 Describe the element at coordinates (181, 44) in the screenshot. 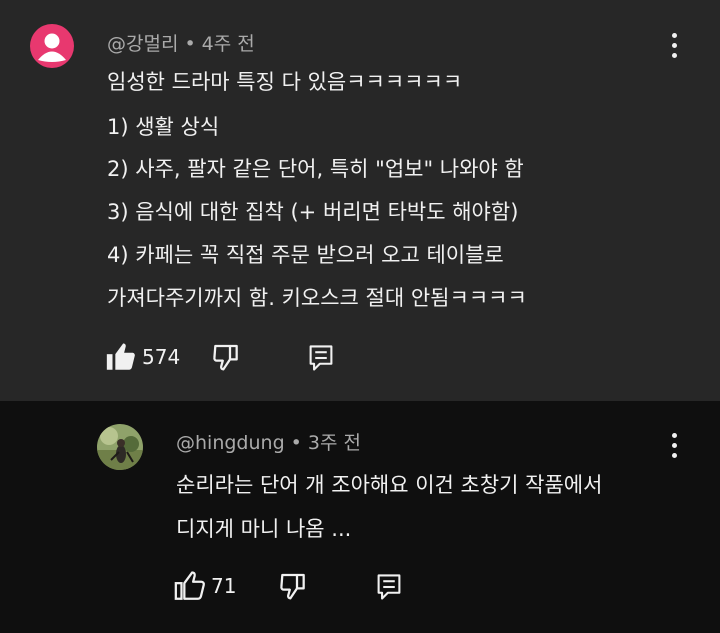

I see `comment-meta: @강멀리 • 4주 전` at that location.